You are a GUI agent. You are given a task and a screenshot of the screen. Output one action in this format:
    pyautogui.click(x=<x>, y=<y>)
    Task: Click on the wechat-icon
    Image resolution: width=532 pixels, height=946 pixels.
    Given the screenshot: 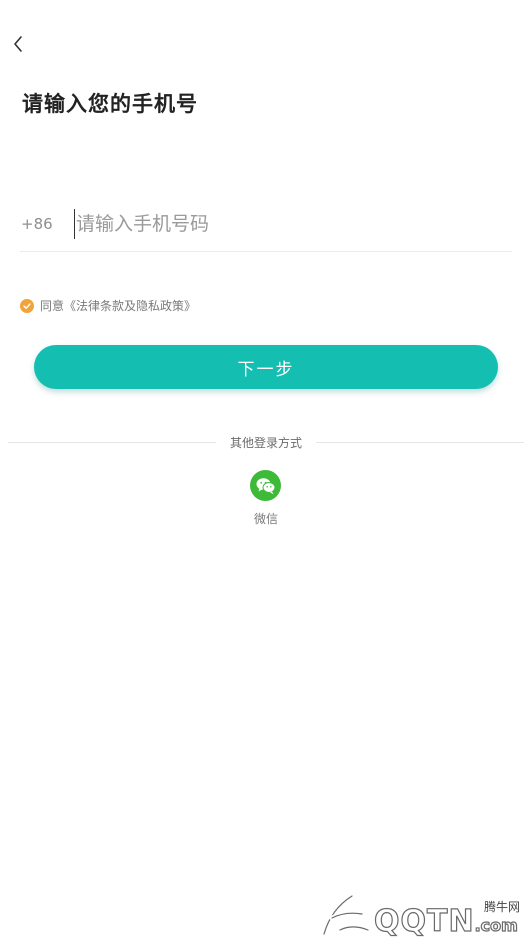 What is the action you would take?
    pyautogui.click(x=265, y=485)
    